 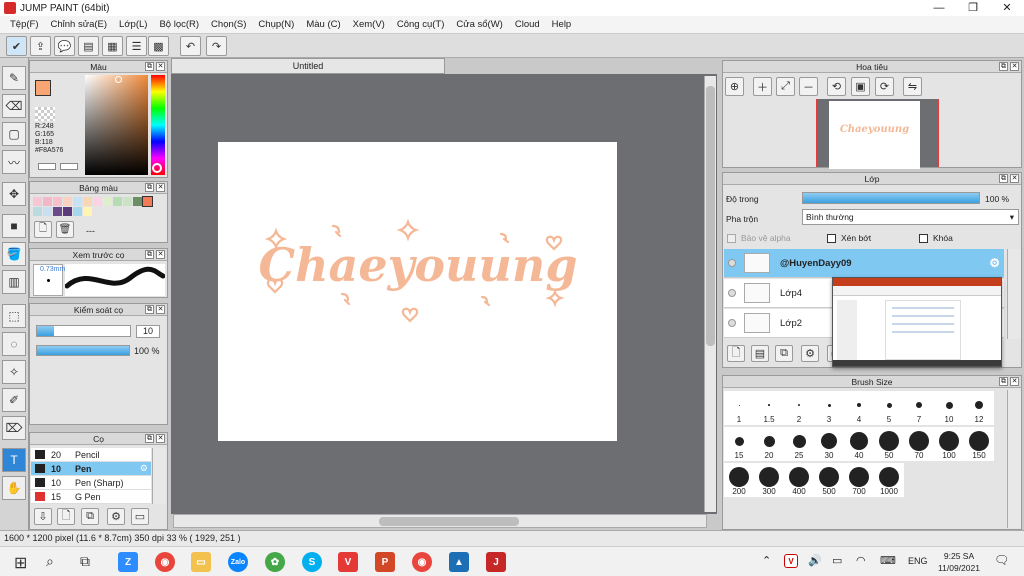 What do you see at coordinates (808, 86) in the screenshot?
I see `zoom-out-icon: －` at bounding box center [808, 86].